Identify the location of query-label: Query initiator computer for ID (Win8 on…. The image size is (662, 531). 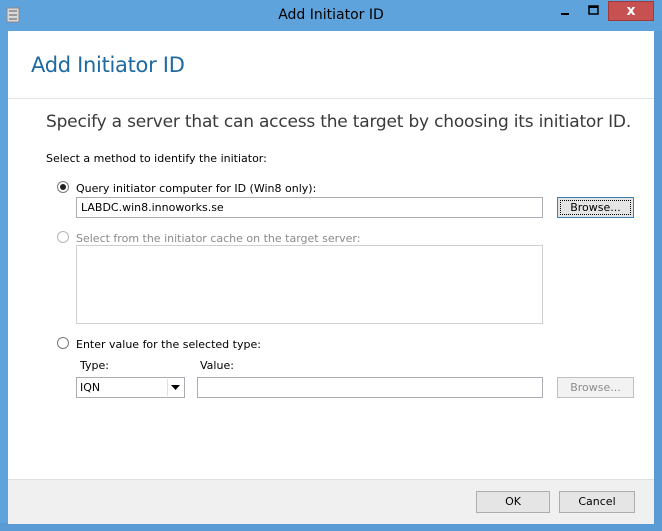
(196, 188).